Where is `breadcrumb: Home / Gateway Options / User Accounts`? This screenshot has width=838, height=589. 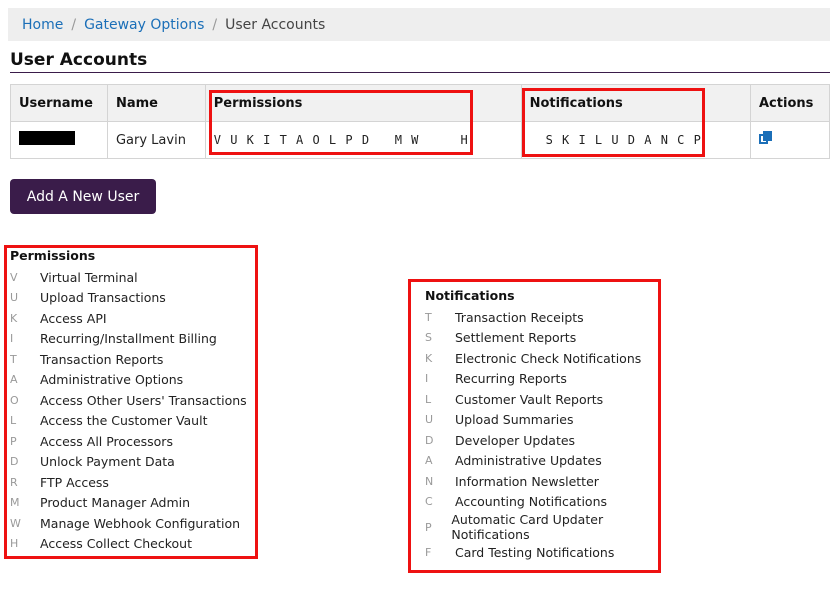
breadcrumb: Home / Gateway Options / User Accounts is located at coordinates (419, 24).